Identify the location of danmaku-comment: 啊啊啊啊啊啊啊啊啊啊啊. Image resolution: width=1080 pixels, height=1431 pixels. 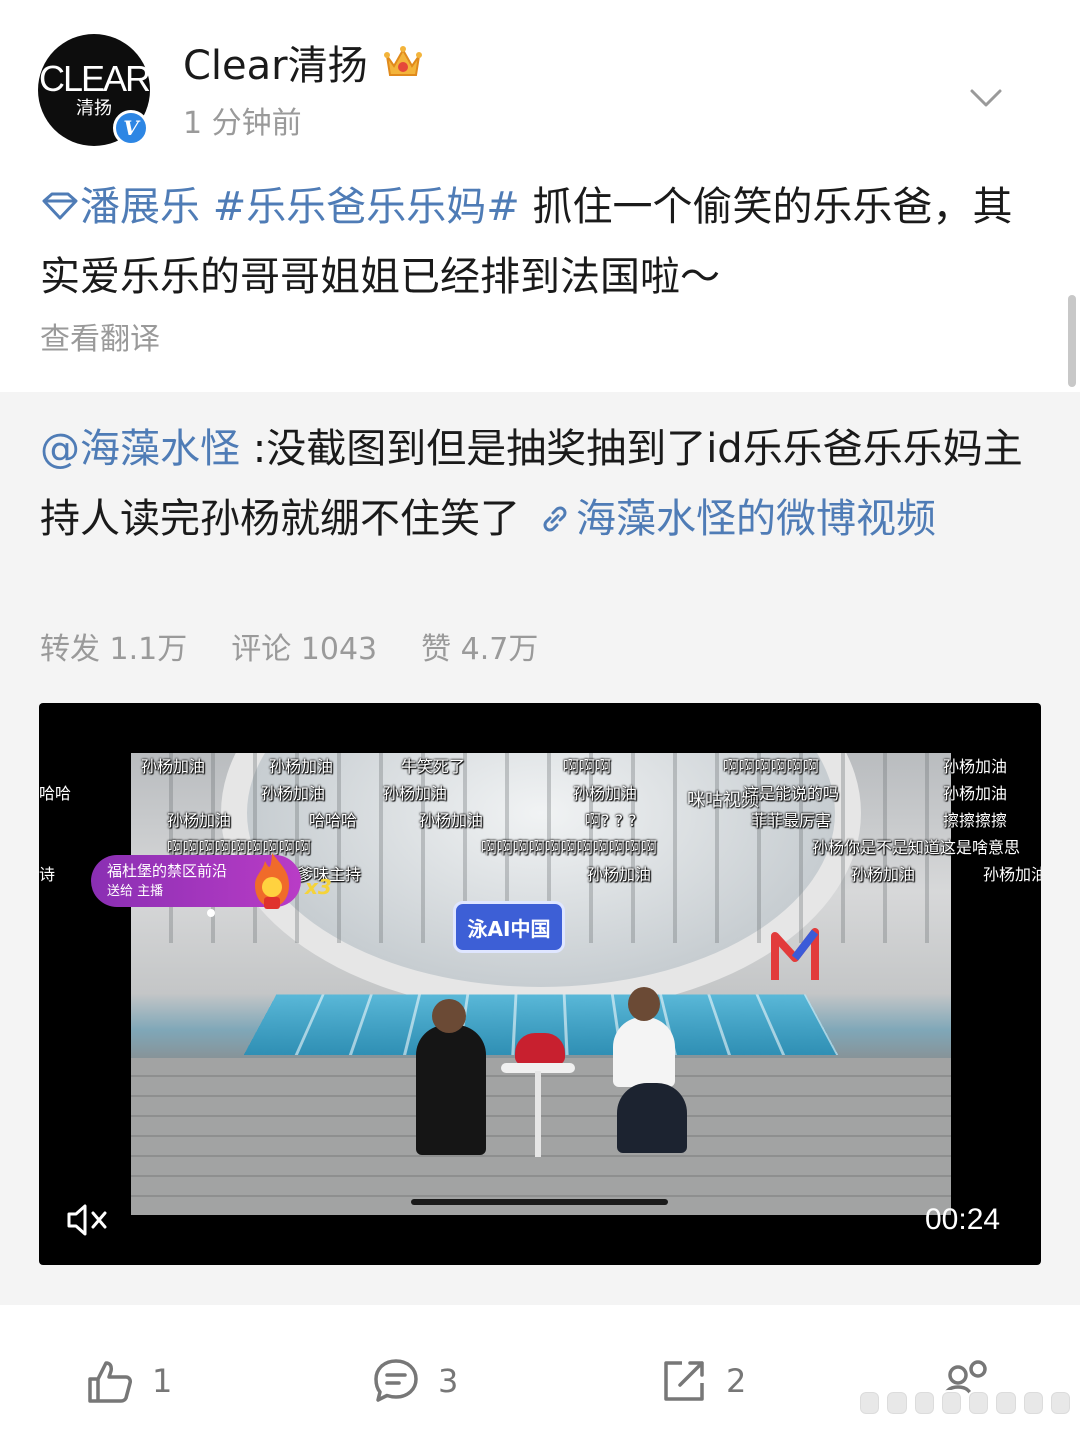
(569, 847).